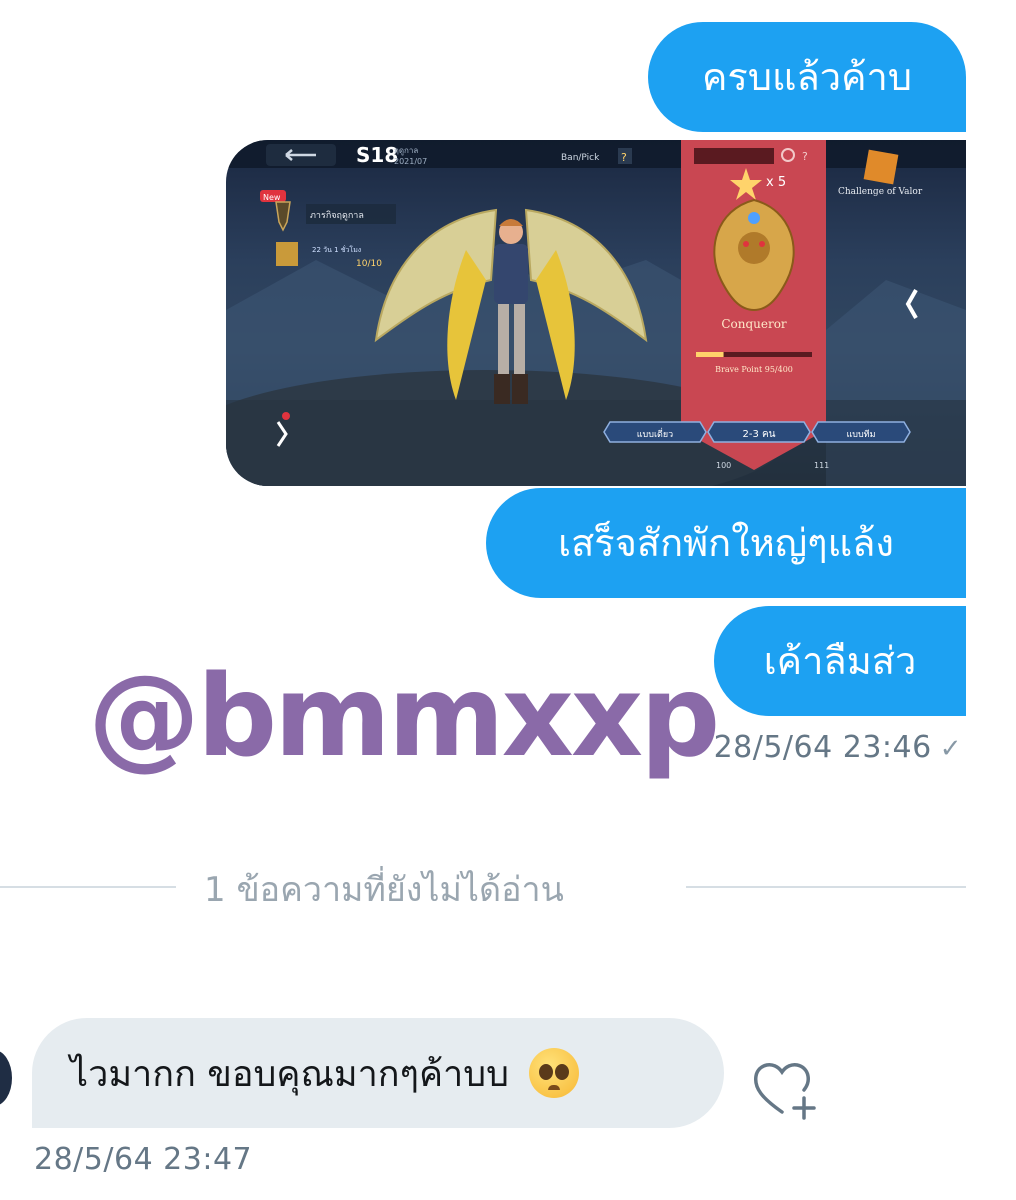 The image size is (1016, 1200). Describe the element at coordinates (404, 717) in the screenshot. I see `watermark-text: @bmmxxp` at that location.